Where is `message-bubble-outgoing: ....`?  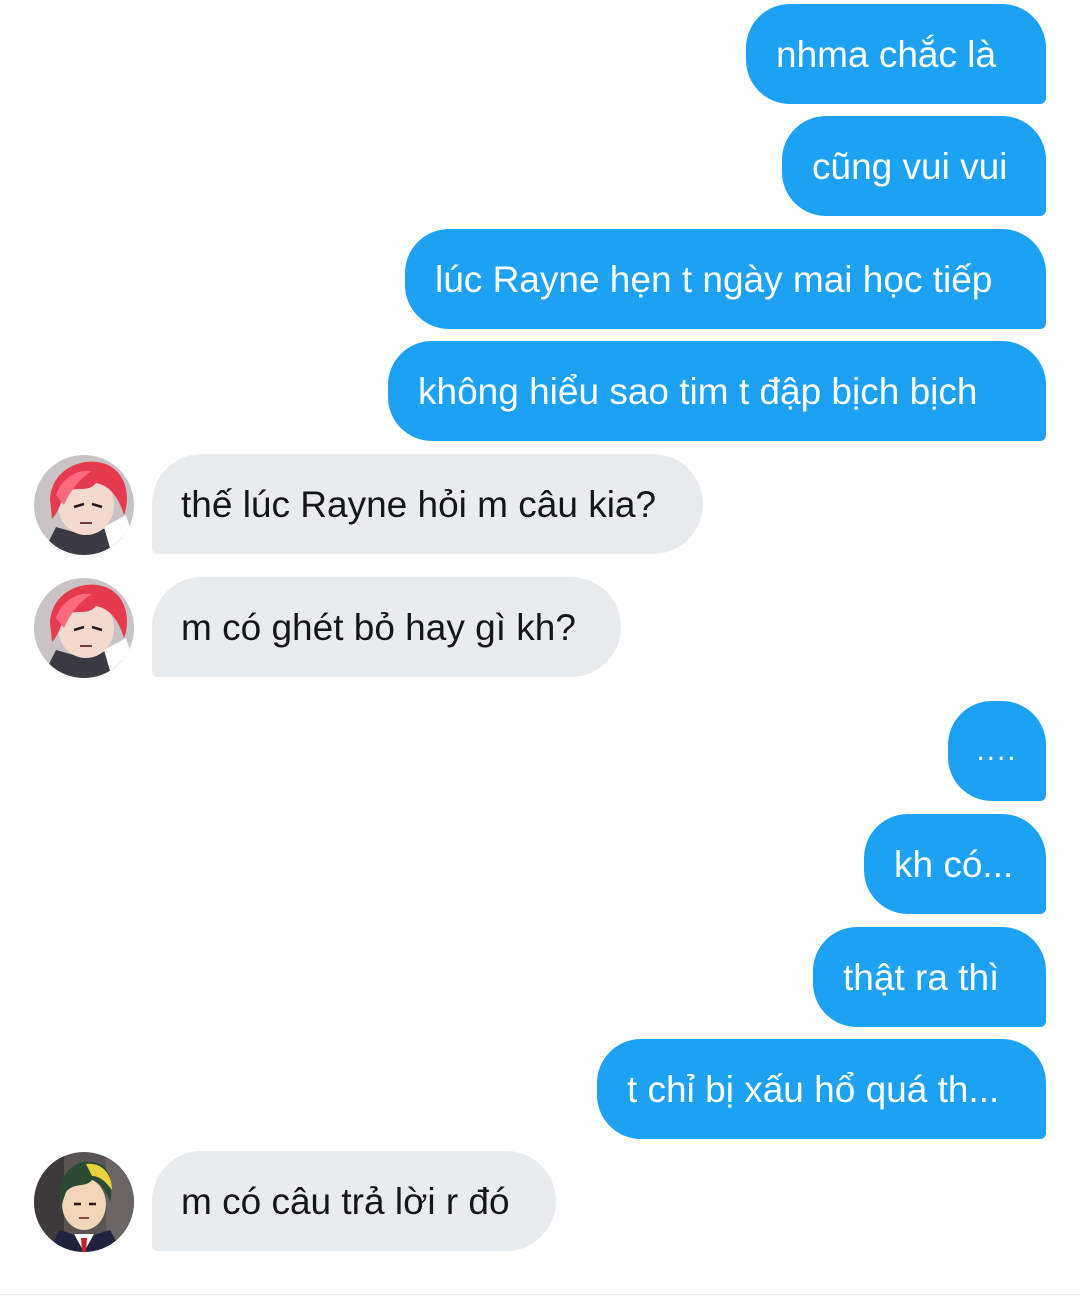
message-bubble-outgoing: .... is located at coordinates (997, 751).